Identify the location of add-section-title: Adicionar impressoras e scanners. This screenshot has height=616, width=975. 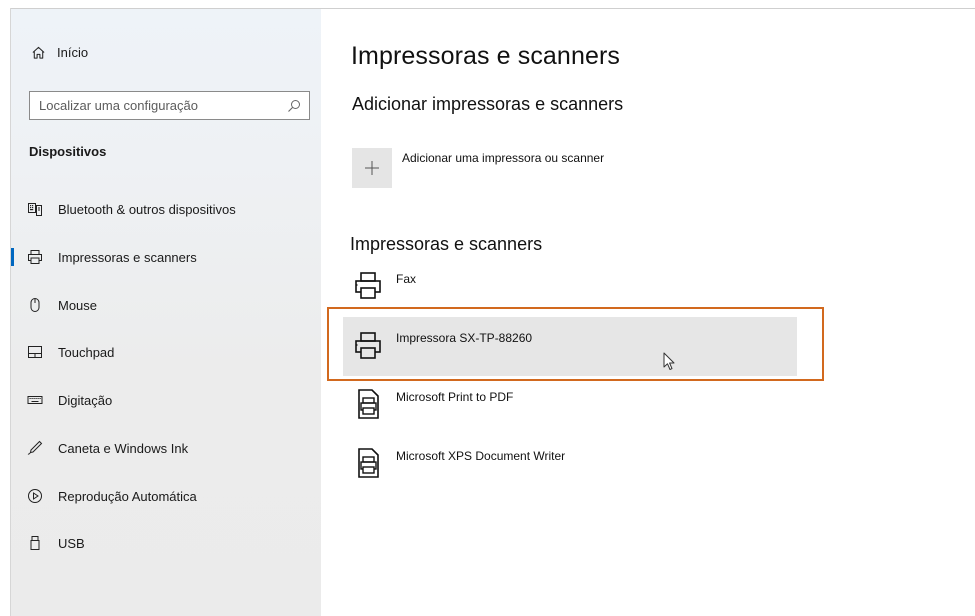
(488, 104).